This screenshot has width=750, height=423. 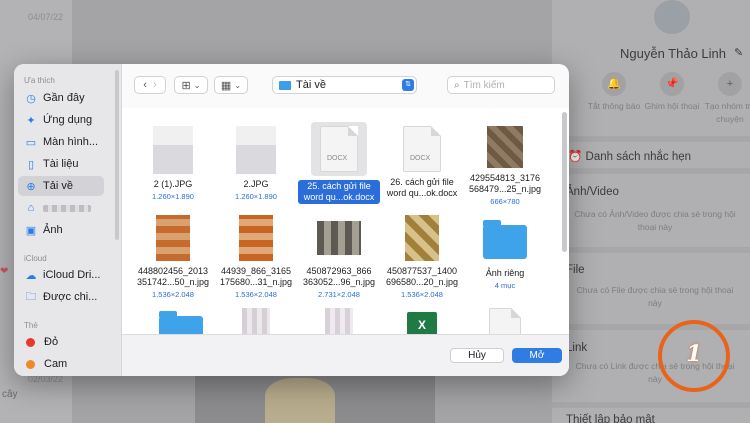 I want to click on file-item: X, so click(x=422, y=323).